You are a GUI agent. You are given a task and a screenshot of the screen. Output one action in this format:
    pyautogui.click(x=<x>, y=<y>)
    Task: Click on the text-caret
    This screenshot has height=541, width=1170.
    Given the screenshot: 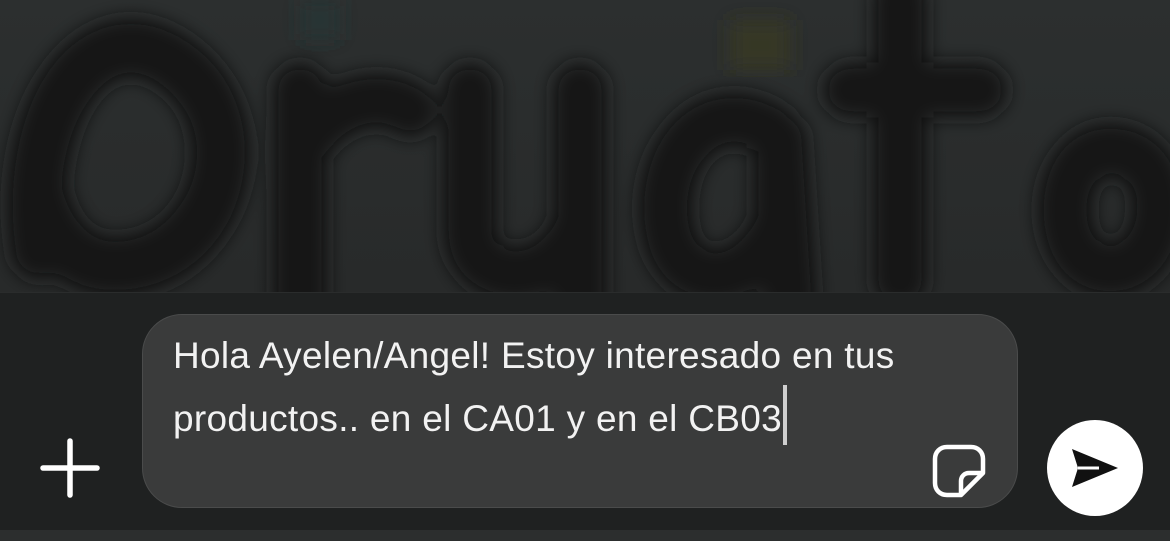 What is the action you would take?
    pyautogui.click(x=785, y=415)
    